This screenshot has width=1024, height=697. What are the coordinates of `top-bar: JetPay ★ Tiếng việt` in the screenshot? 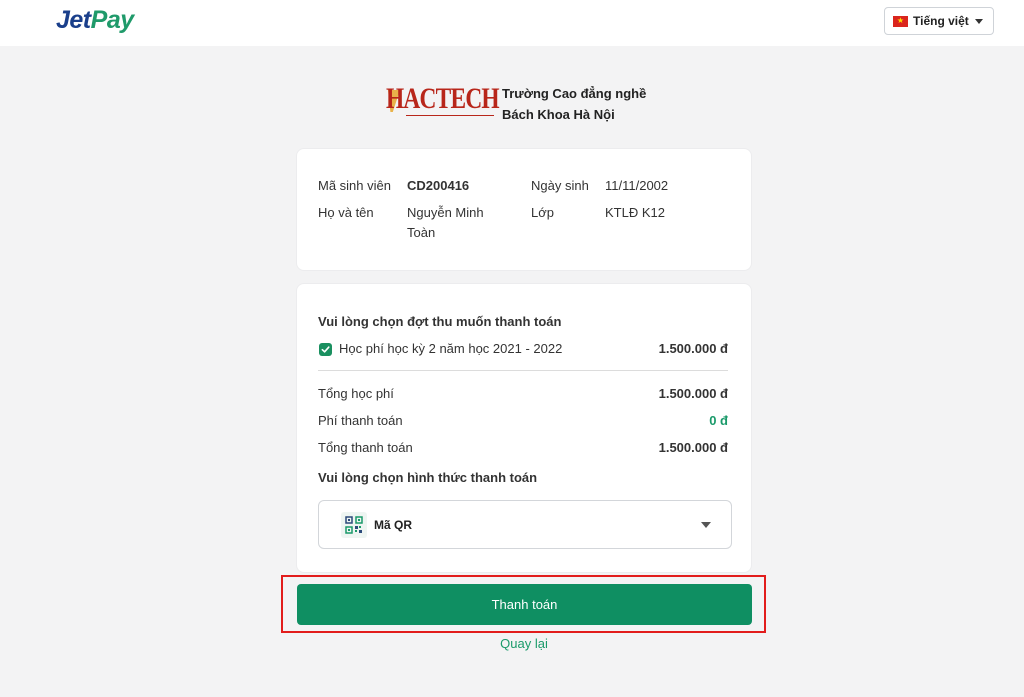 It's located at (512, 23).